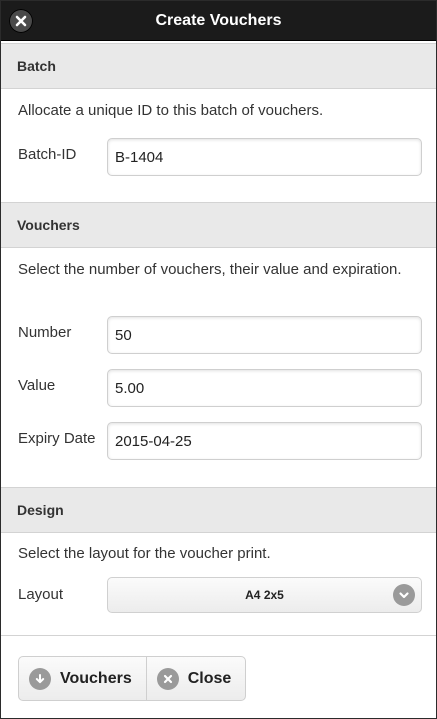 Image resolution: width=437 pixels, height=719 pixels. What do you see at coordinates (264, 388) in the screenshot?
I see `value-input` at bounding box center [264, 388].